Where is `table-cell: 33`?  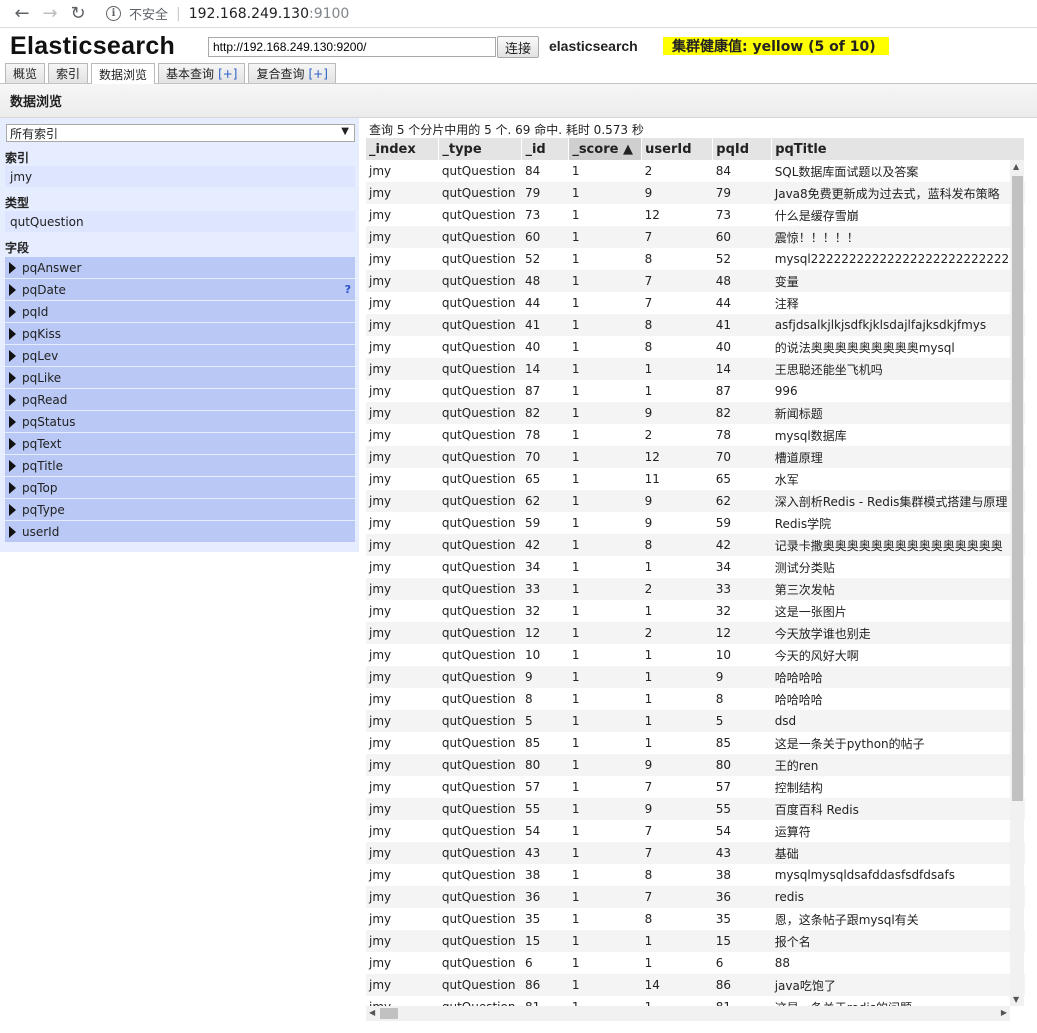
table-cell: 33 is located at coordinates (742, 589).